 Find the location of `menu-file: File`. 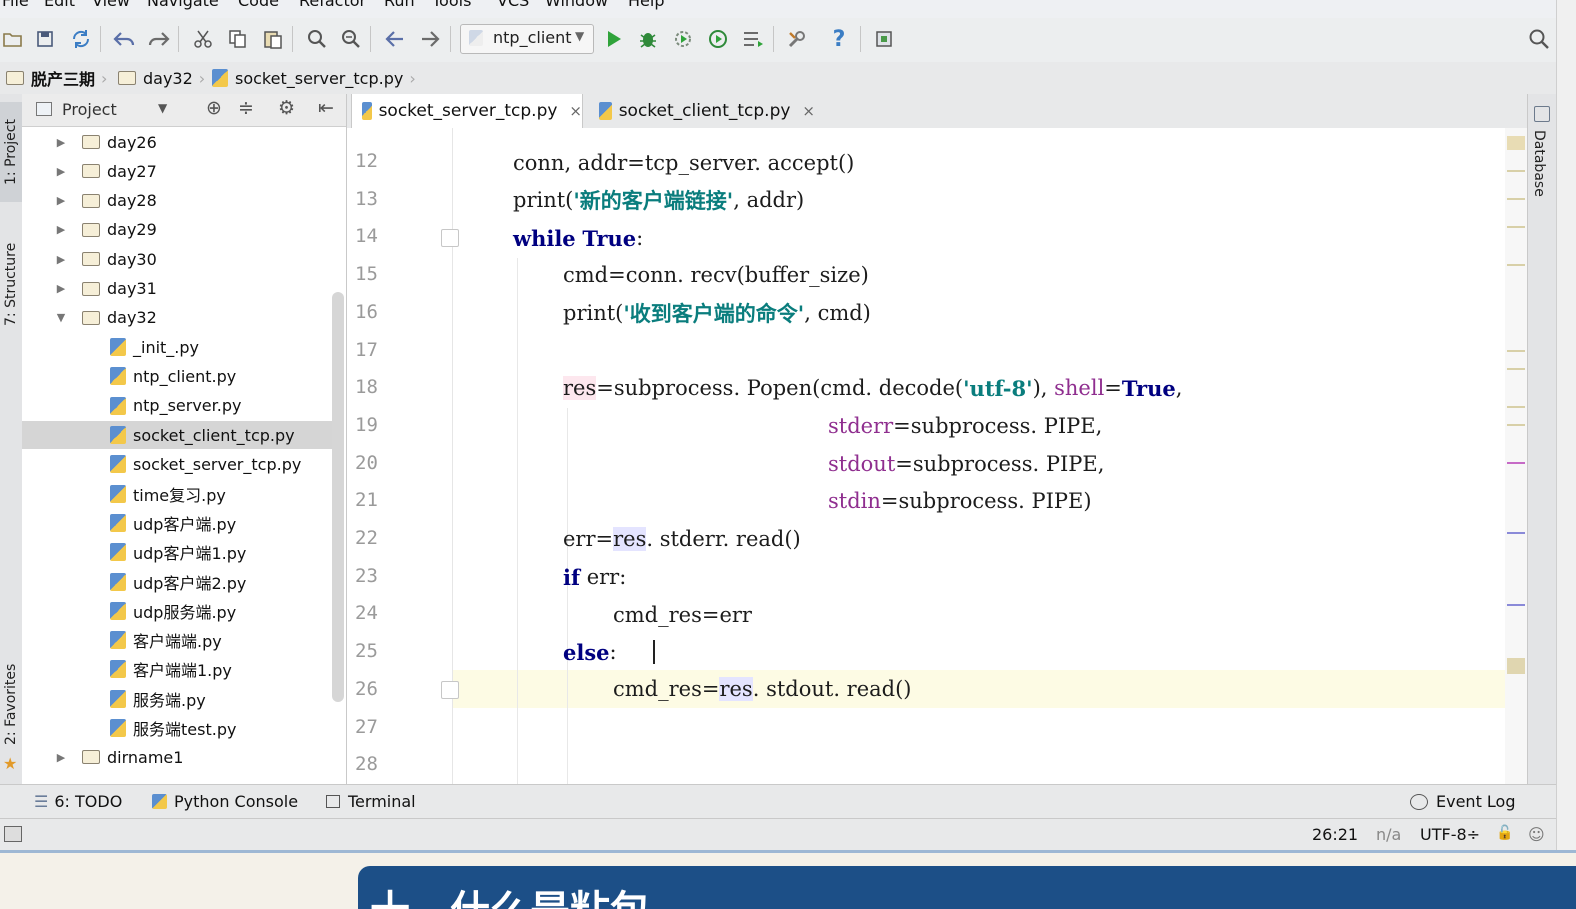

menu-file: File is located at coordinates (15, 5).